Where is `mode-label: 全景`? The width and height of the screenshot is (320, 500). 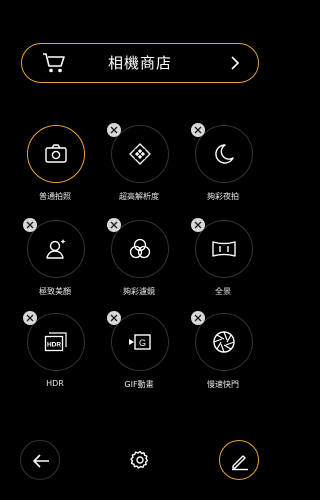
mode-label: 全景 is located at coordinates (223, 291).